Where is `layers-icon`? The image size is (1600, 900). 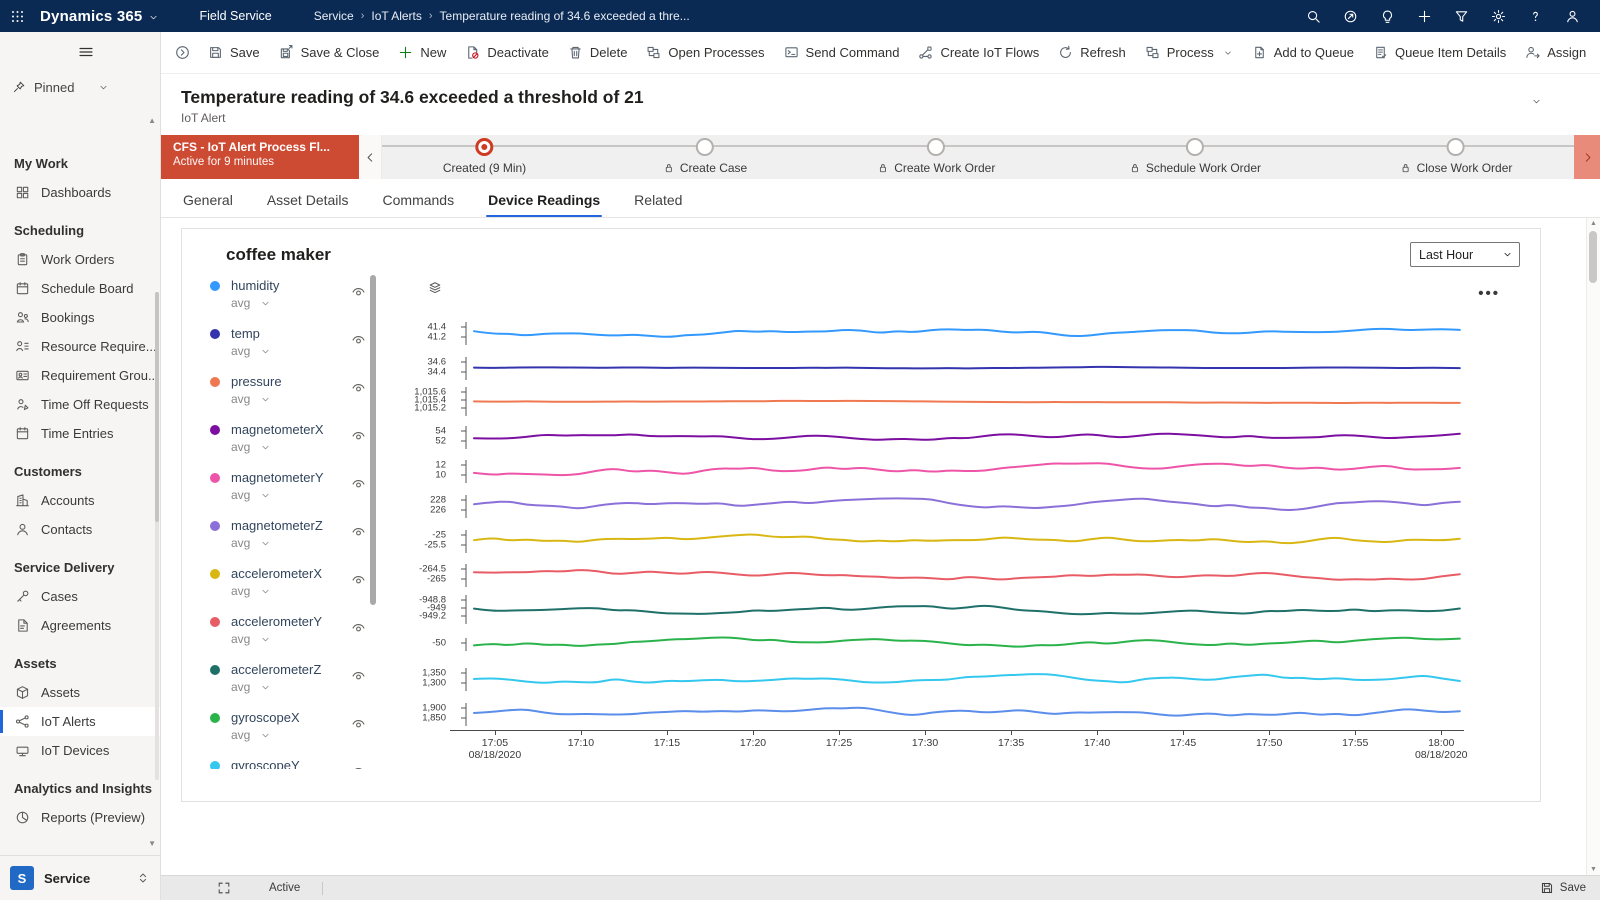
layers-icon is located at coordinates (435, 288).